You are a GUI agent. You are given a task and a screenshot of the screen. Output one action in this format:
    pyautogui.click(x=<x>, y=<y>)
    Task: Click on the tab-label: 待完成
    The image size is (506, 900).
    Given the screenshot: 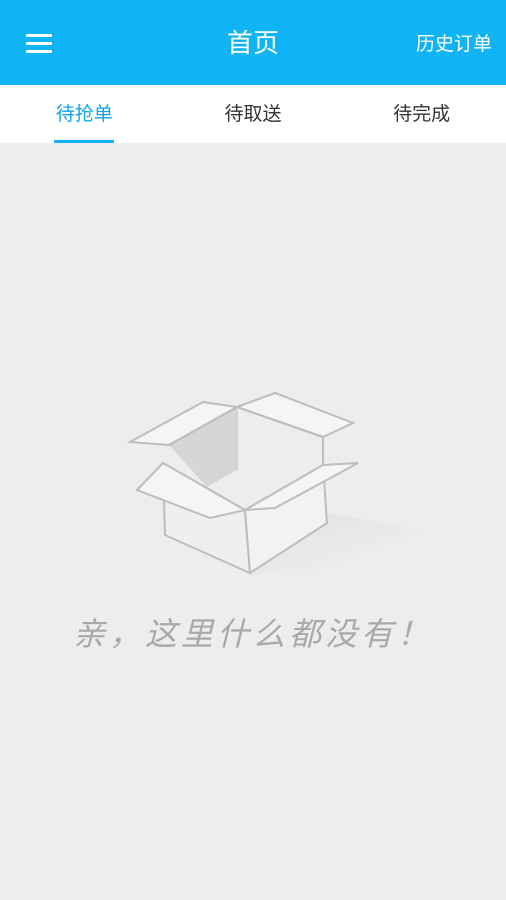 What is the action you would take?
    pyautogui.click(x=422, y=114)
    